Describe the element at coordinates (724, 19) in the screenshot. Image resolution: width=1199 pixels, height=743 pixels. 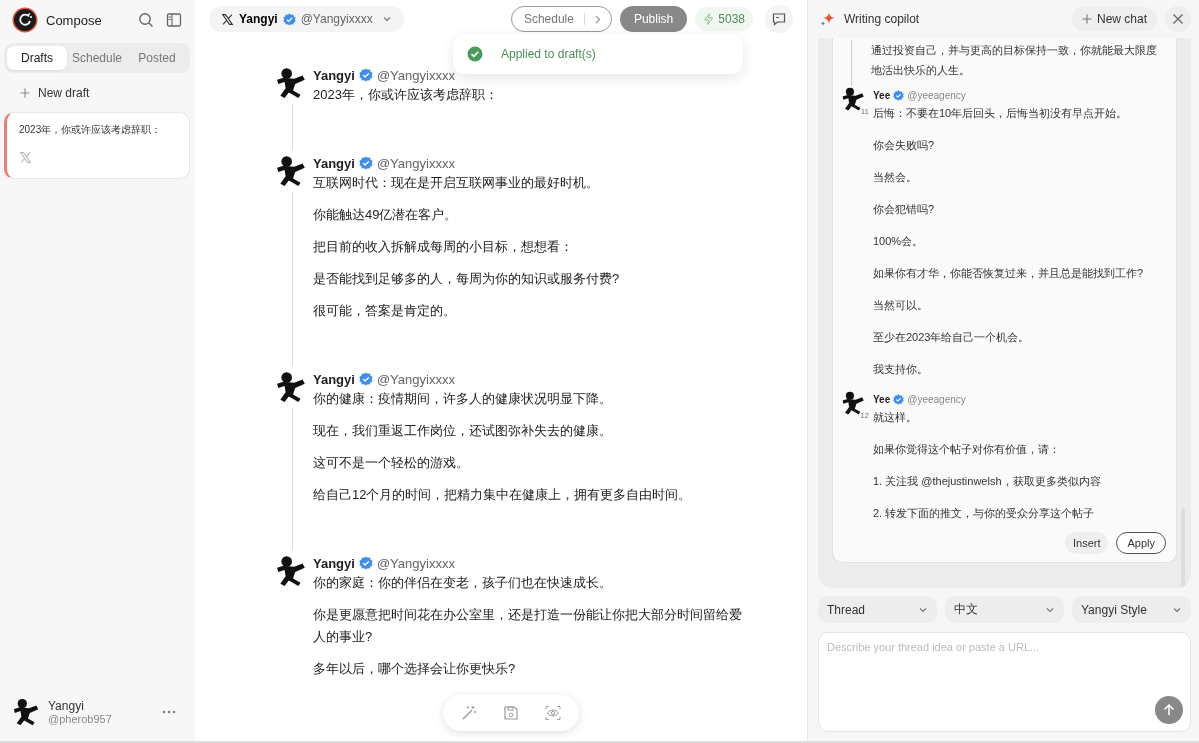
I see `character-count: 5038` at that location.